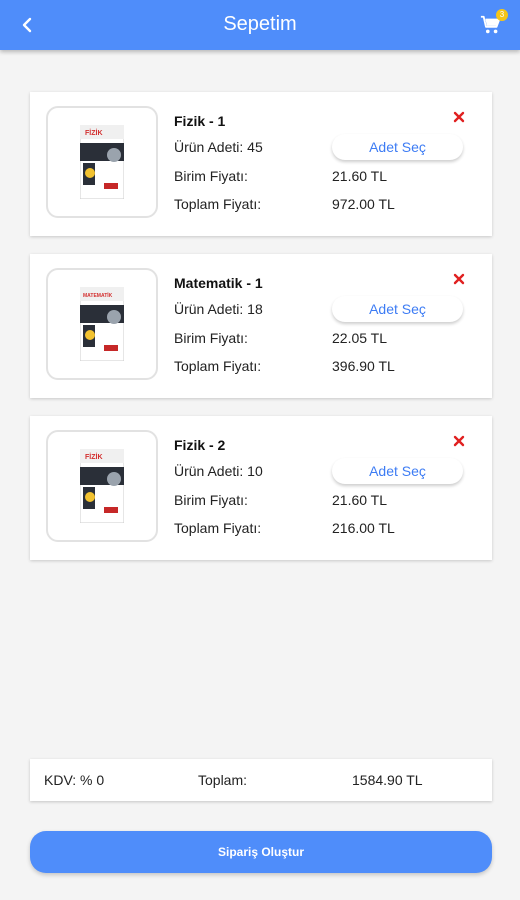 This screenshot has height=900, width=520. Describe the element at coordinates (200, 445) in the screenshot. I see `product-name: Fizik - 2` at that location.